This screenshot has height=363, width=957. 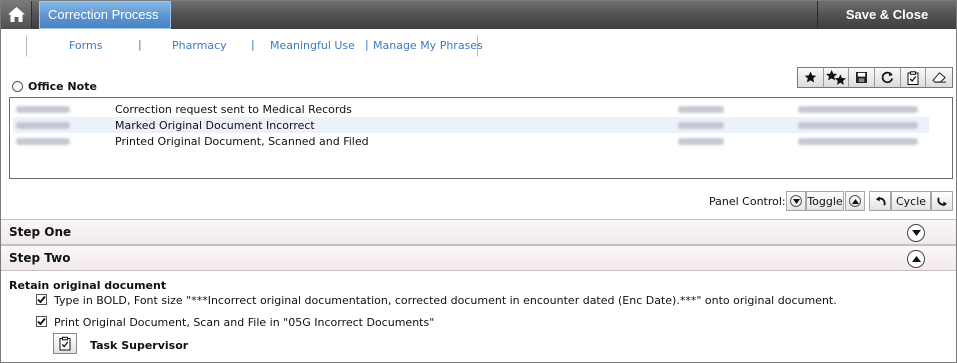 I want to click on erase-button, so click(x=939, y=77).